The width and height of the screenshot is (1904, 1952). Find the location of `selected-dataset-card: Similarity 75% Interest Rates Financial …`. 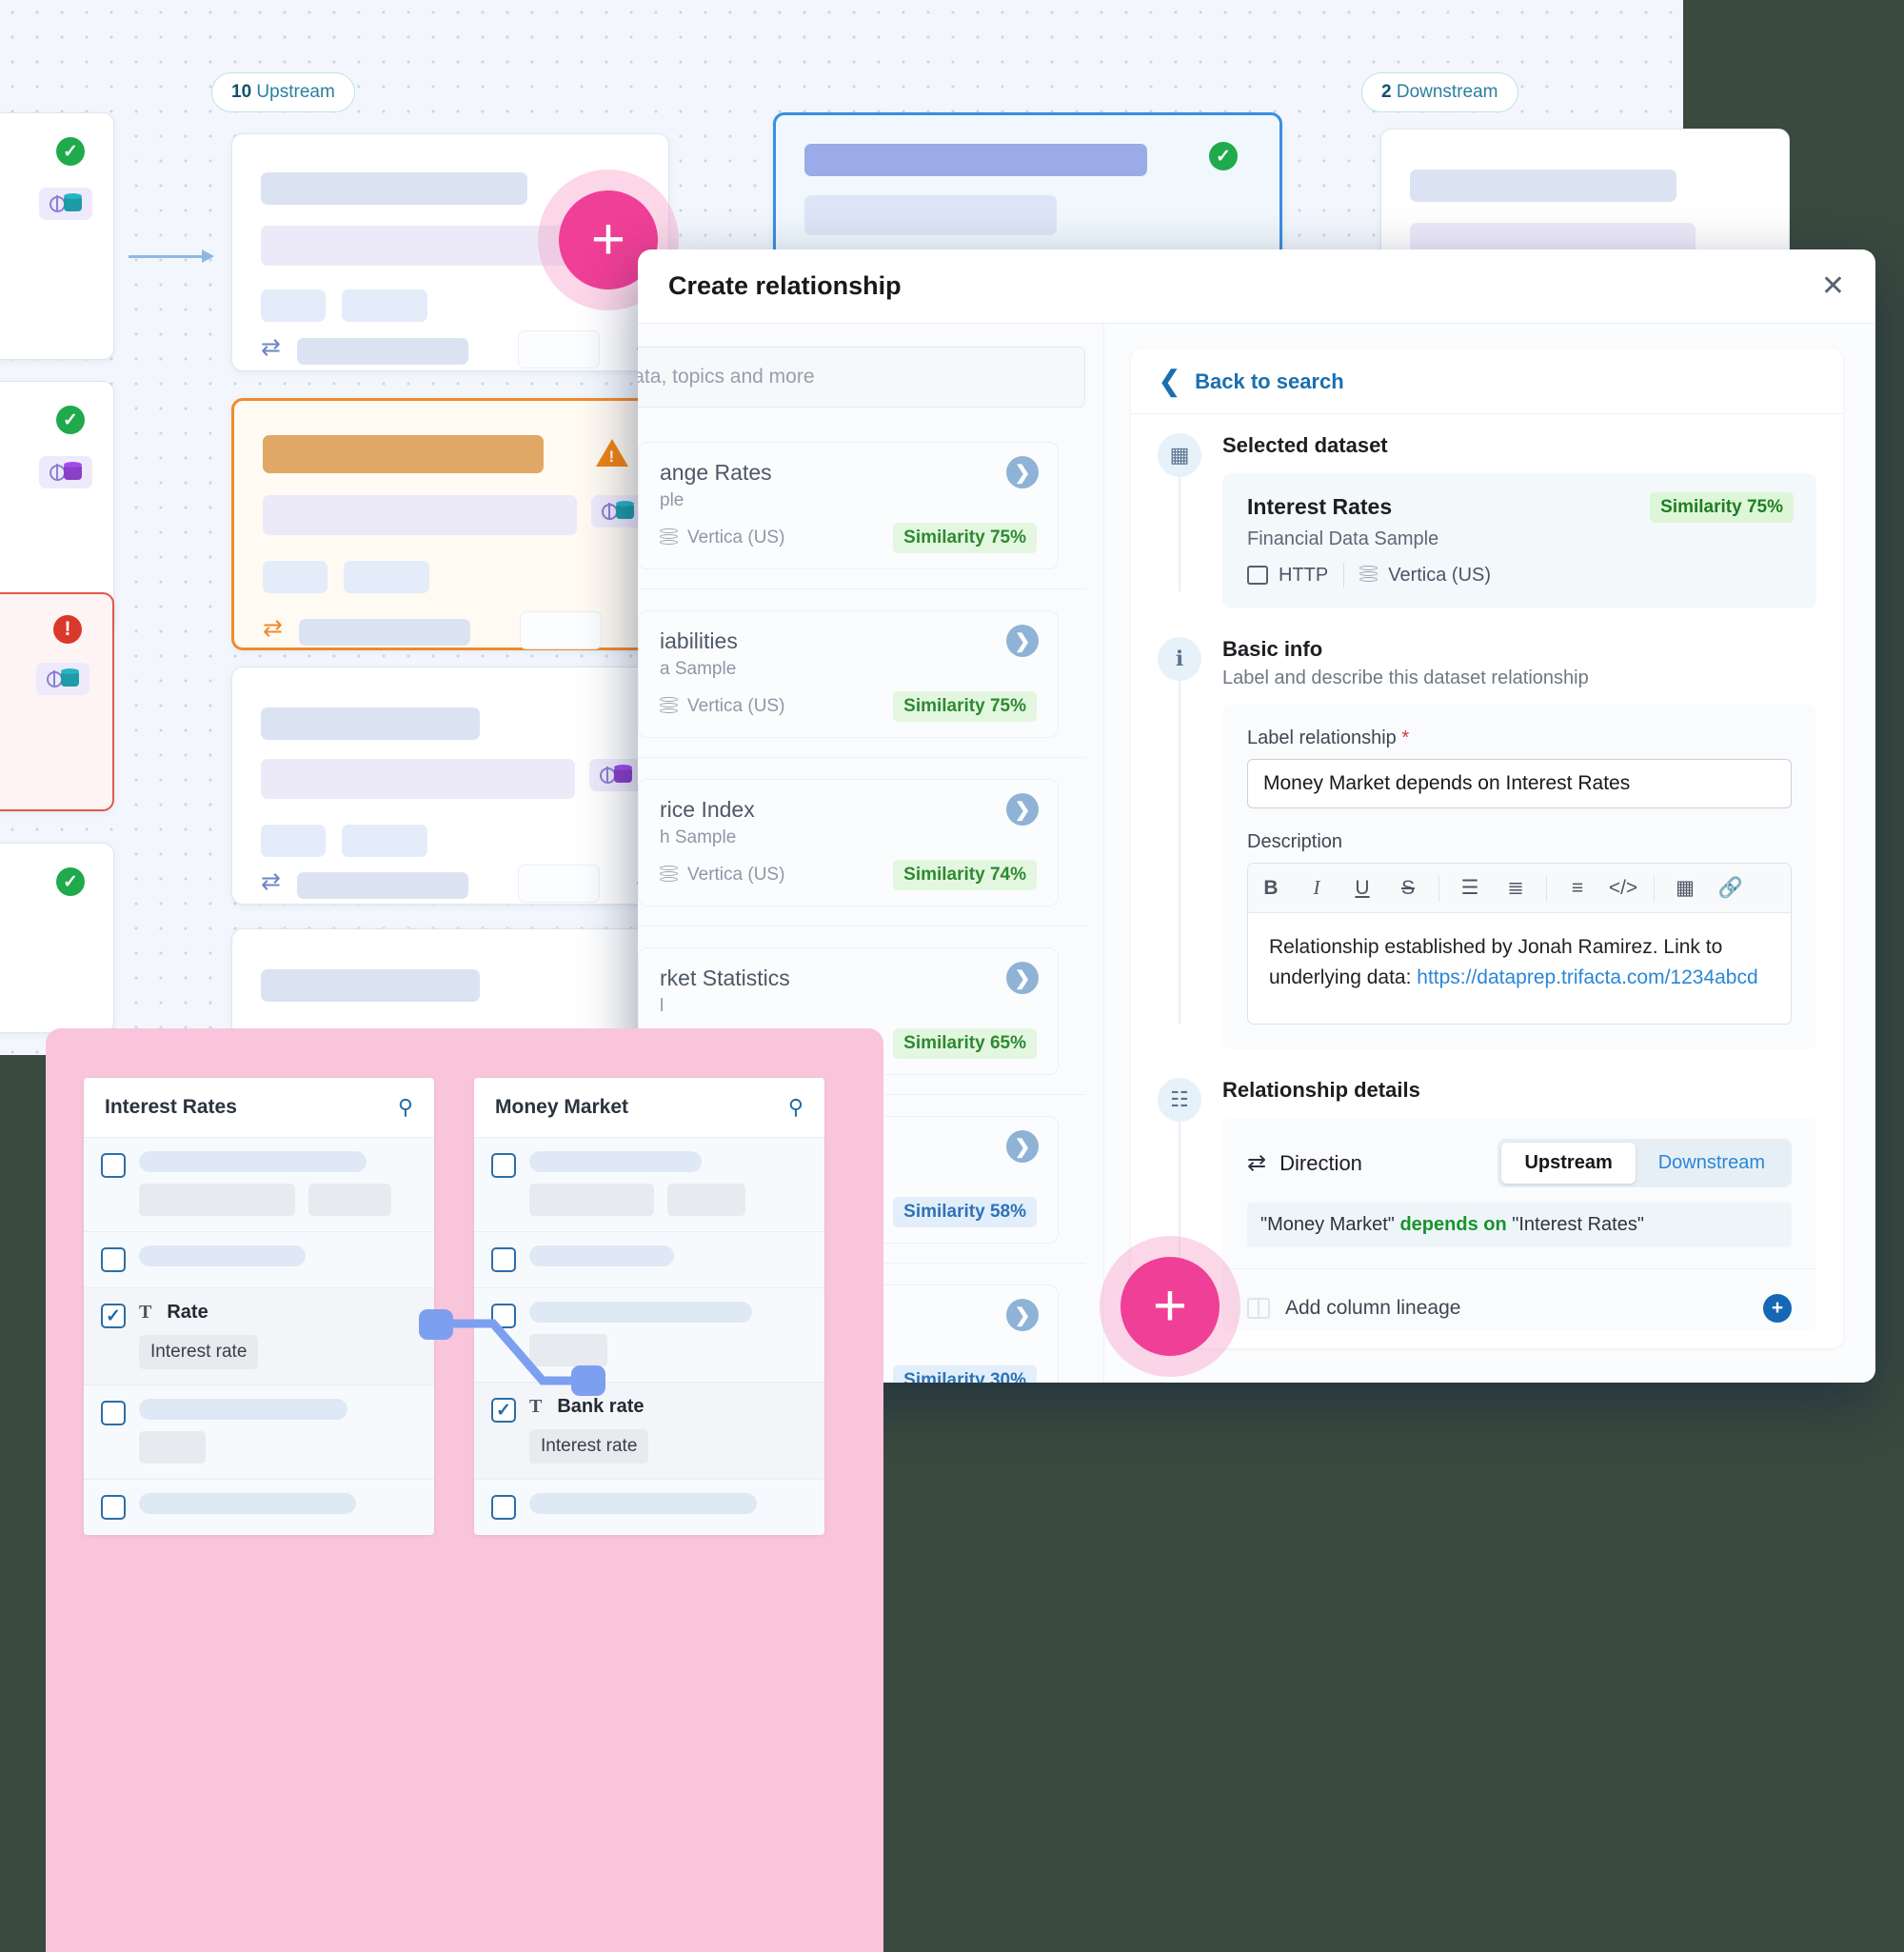

selected-dataset-card: Similarity 75% Interest Rates Financial … is located at coordinates (1519, 540).